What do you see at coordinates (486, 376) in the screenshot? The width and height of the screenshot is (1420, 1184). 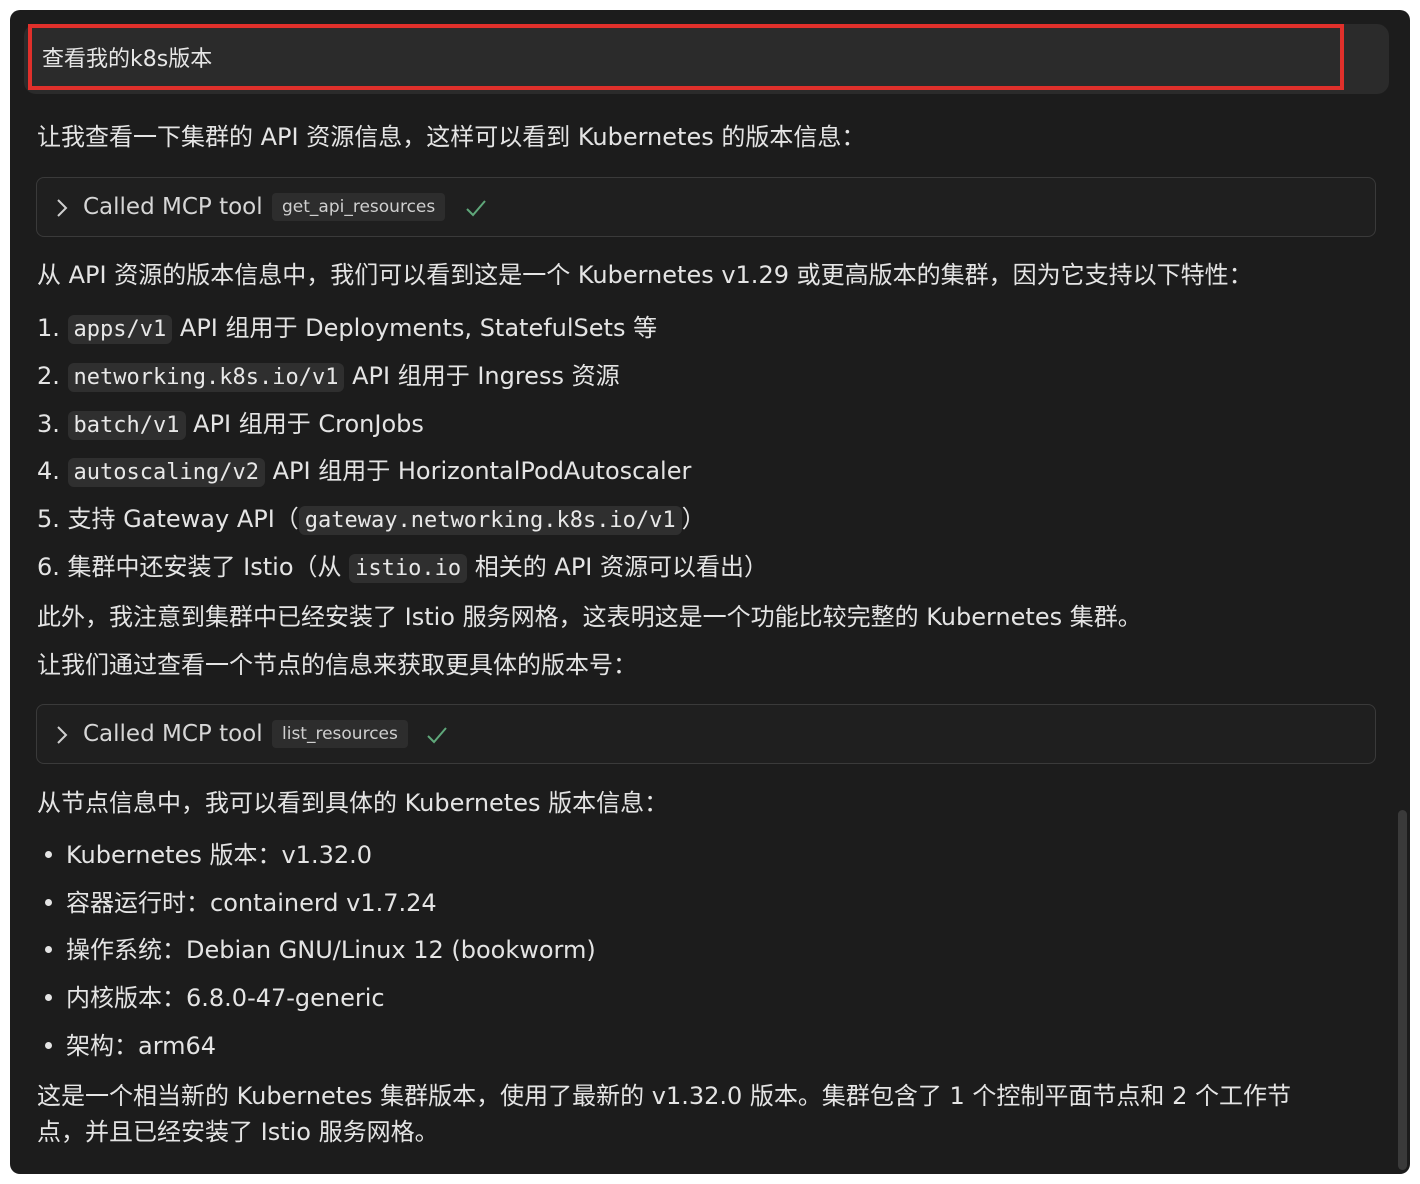 I see `feature-text: API 组用于 Ingress 资源` at bounding box center [486, 376].